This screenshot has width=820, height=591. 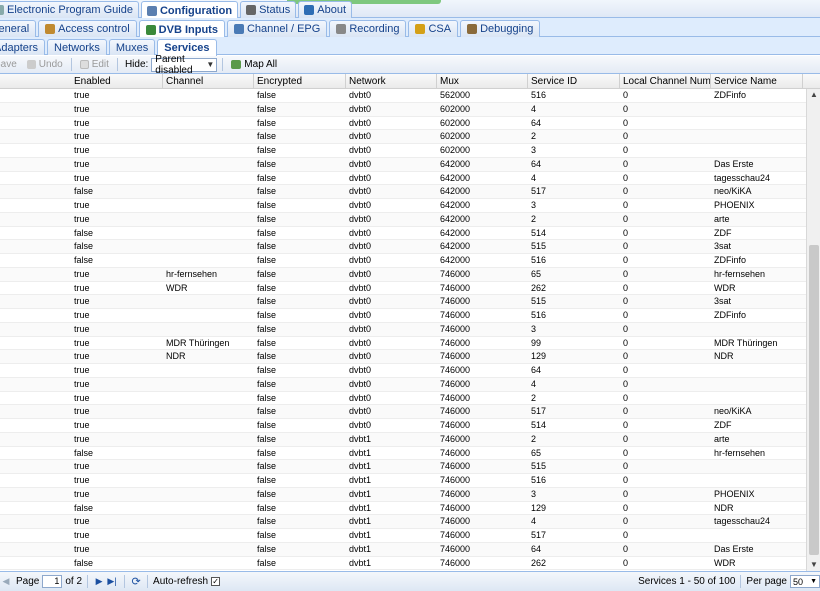 I want to click on column-header-service-name: Service Name, so click(x=757, y=81).